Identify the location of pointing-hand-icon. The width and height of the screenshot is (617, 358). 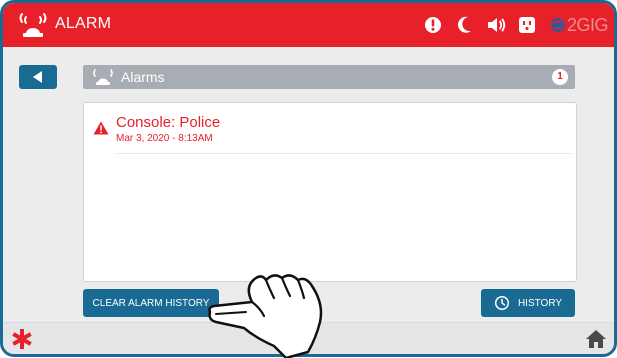
(265, 316).